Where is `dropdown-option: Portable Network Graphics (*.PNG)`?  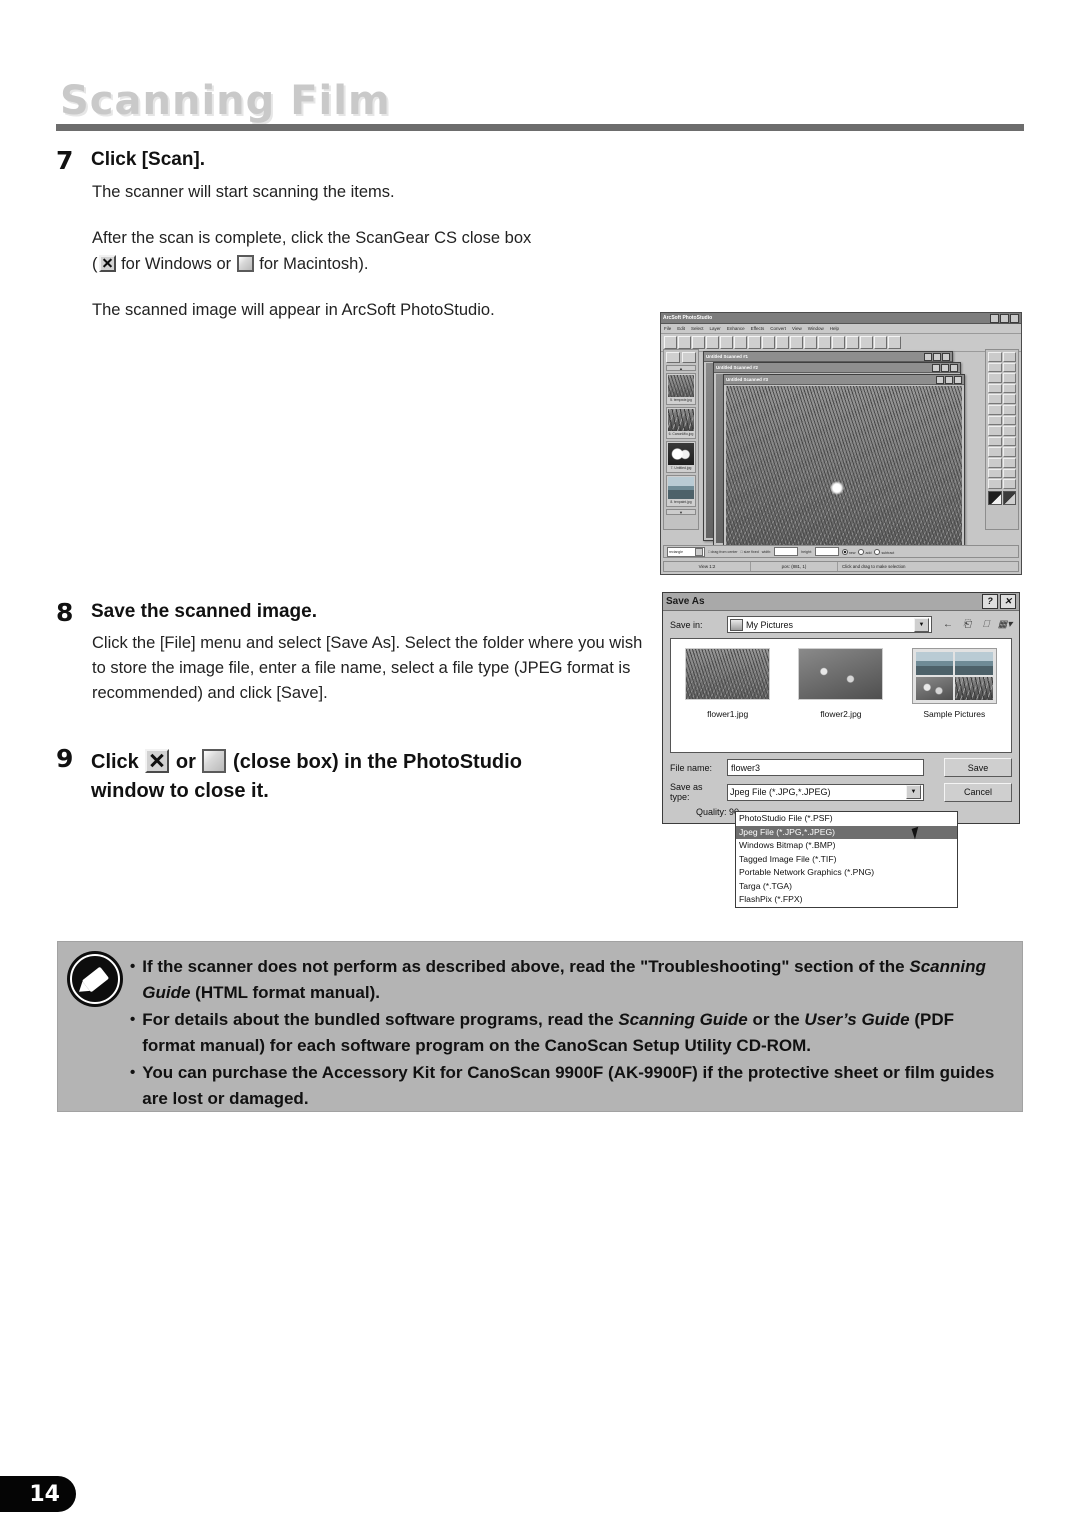
dropdown-option: Portable Network Graphics (*.PNG) is located at coordinates (846, 873).